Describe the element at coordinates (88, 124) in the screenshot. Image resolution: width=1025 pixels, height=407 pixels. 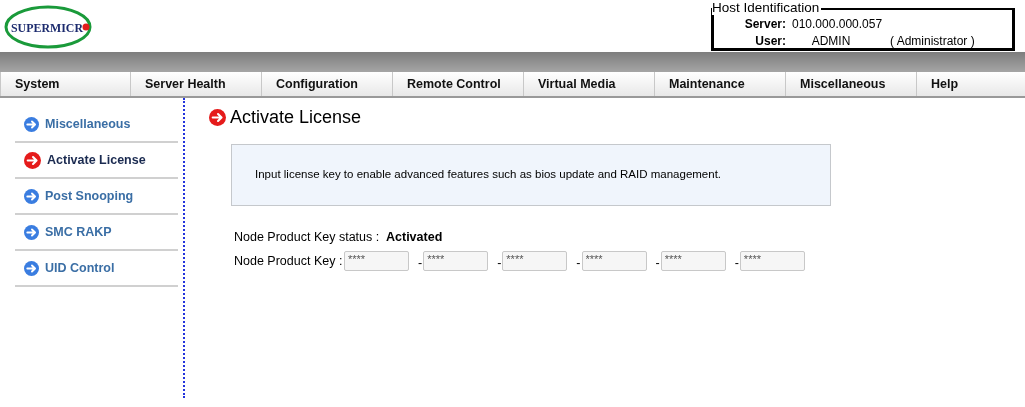
I see `sidebar-link: Miscellaneous` at that location.